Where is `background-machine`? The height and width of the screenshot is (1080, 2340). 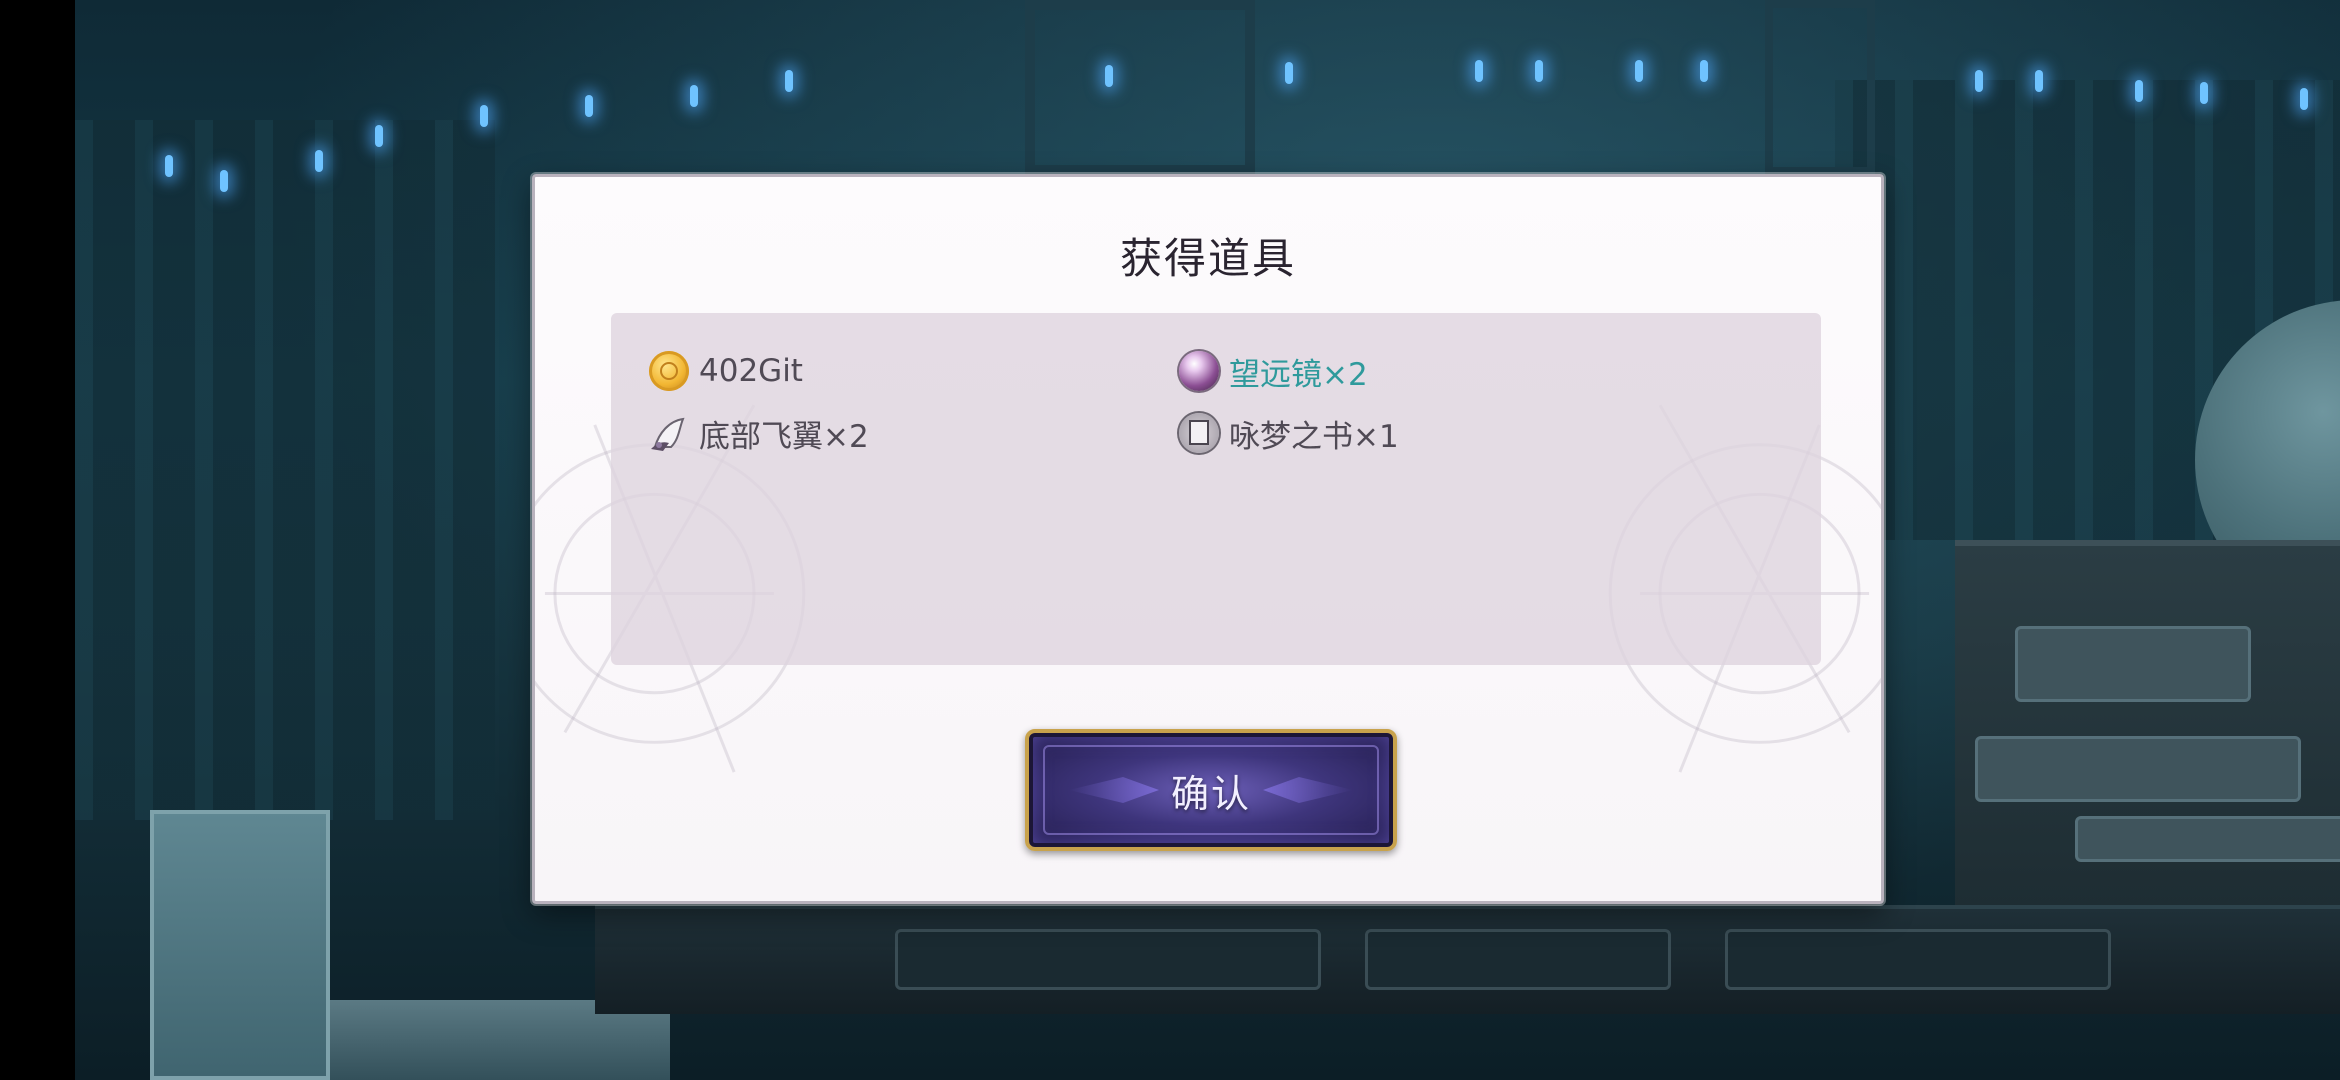
background-machine is located at coordinates (2147, 723).